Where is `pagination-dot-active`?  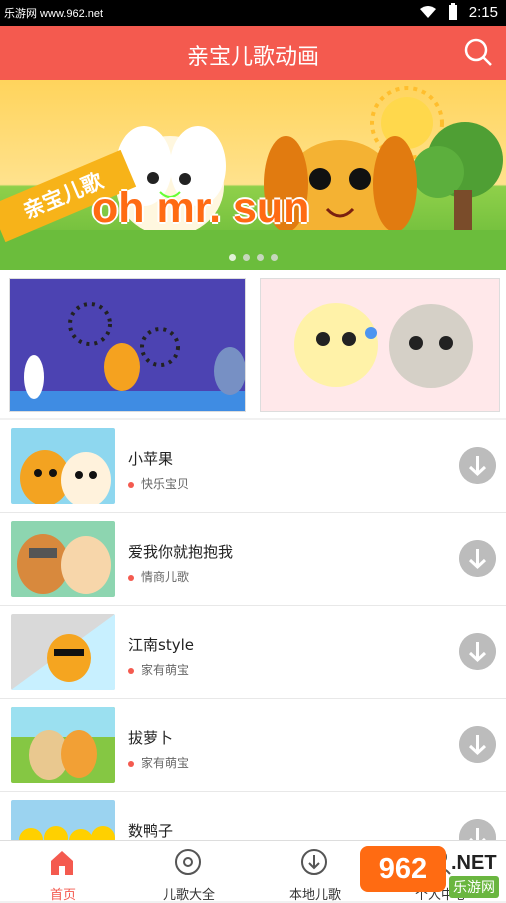 pagination-dot-active is located at coordinates (232, 257).